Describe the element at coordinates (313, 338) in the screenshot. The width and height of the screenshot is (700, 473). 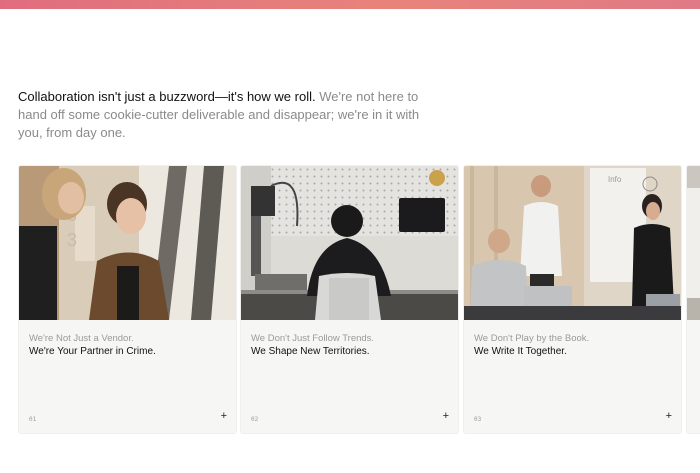
I see `card-subtitle: We Don't Just Follow Trends.` at that location.